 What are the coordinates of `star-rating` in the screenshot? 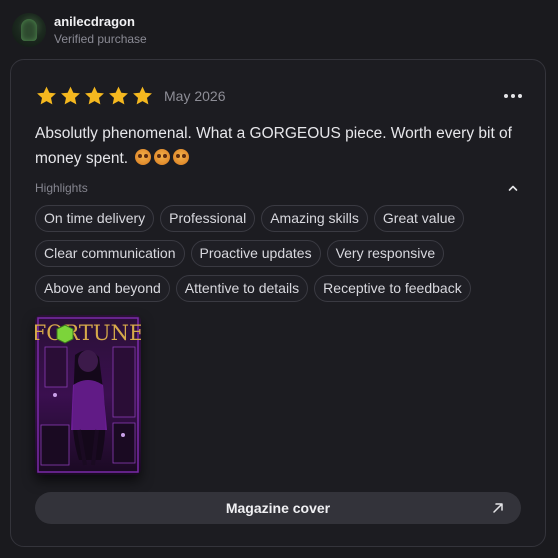 It's located at (95, 96).